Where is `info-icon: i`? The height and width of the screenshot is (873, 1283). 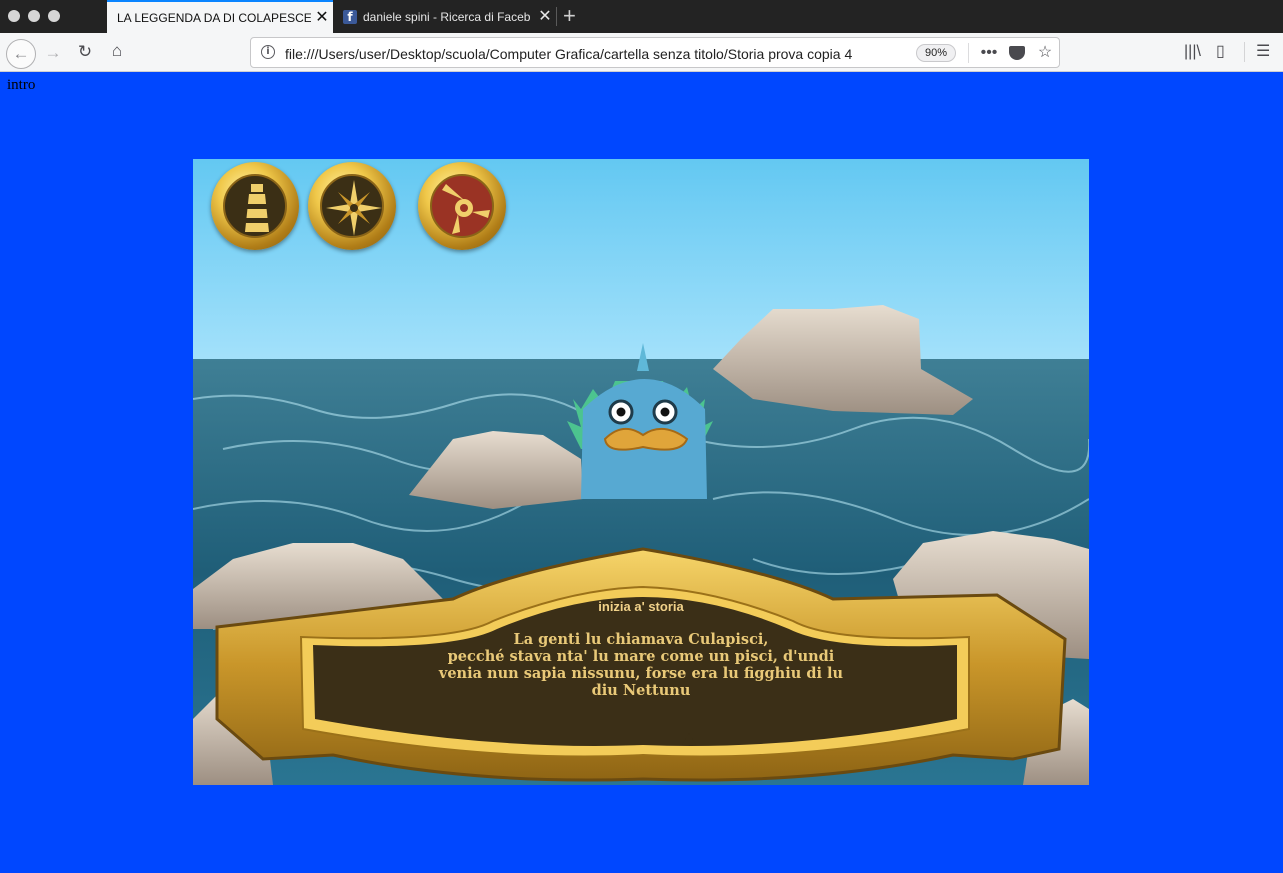
info-icon: i is located at coordinates (268, 52).